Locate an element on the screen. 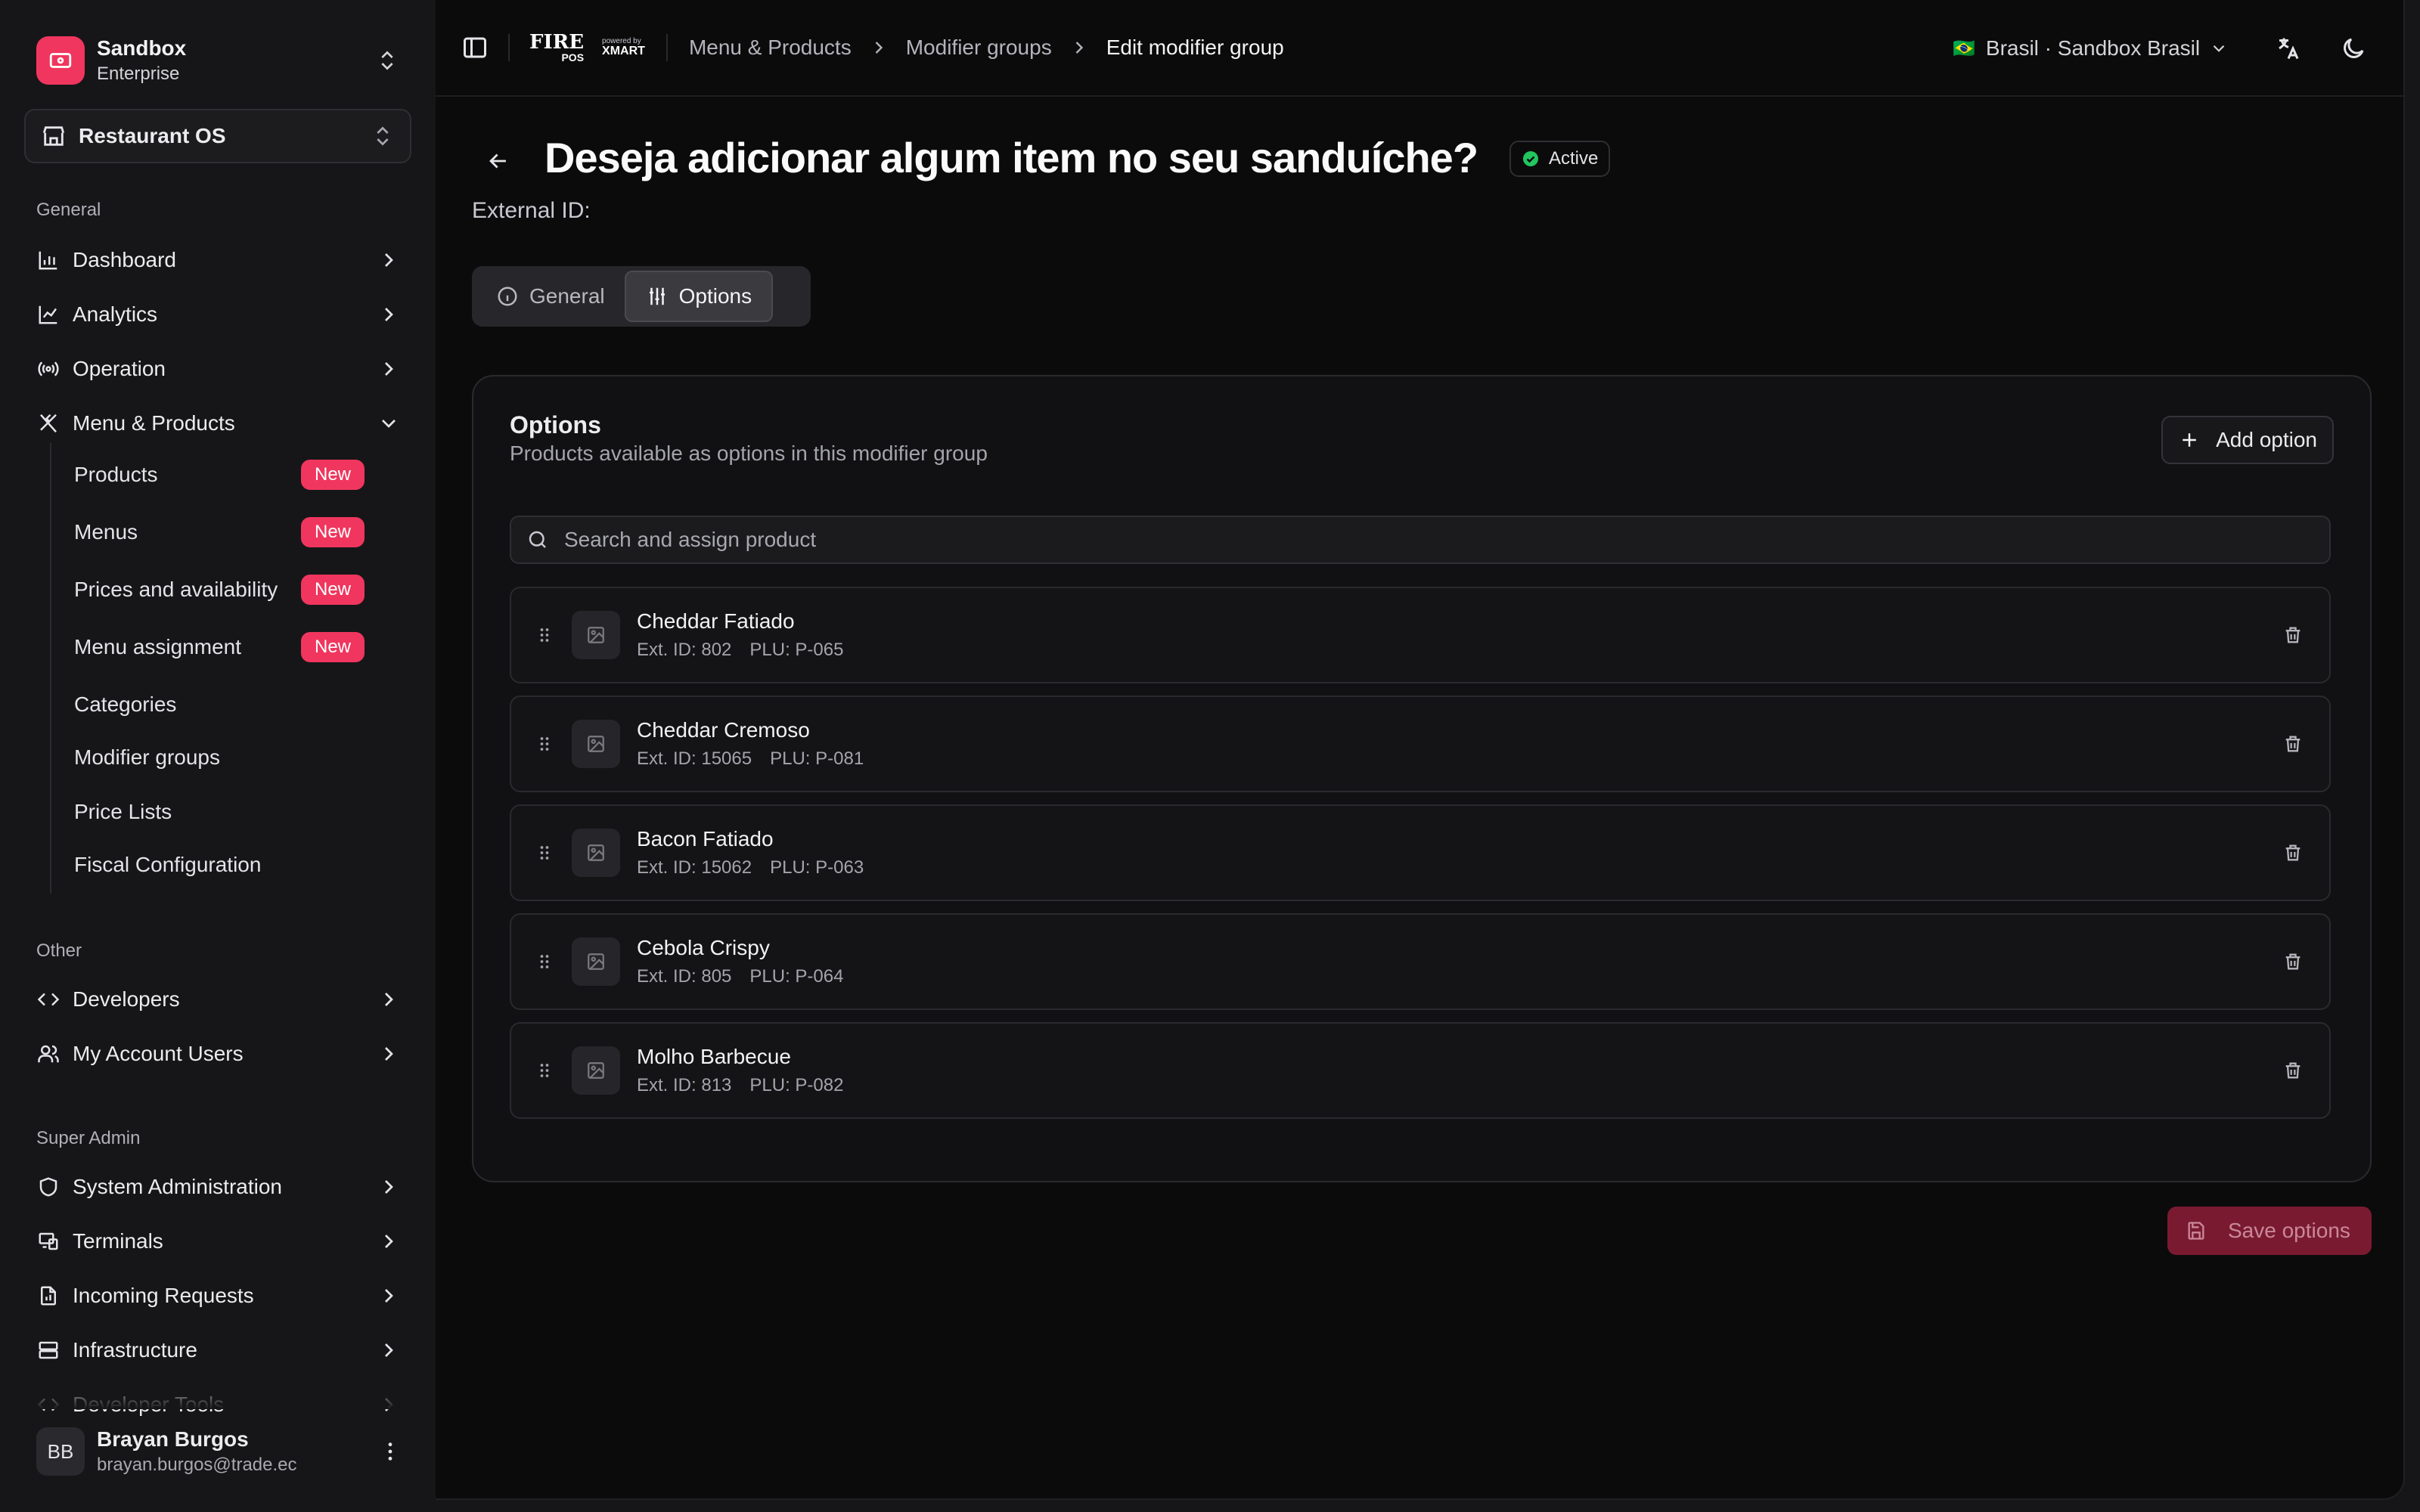 Image resolution: width=2420 pixels, height=1512 pixels. app-name: Restaurant OS is located at coordinates (152, 135).